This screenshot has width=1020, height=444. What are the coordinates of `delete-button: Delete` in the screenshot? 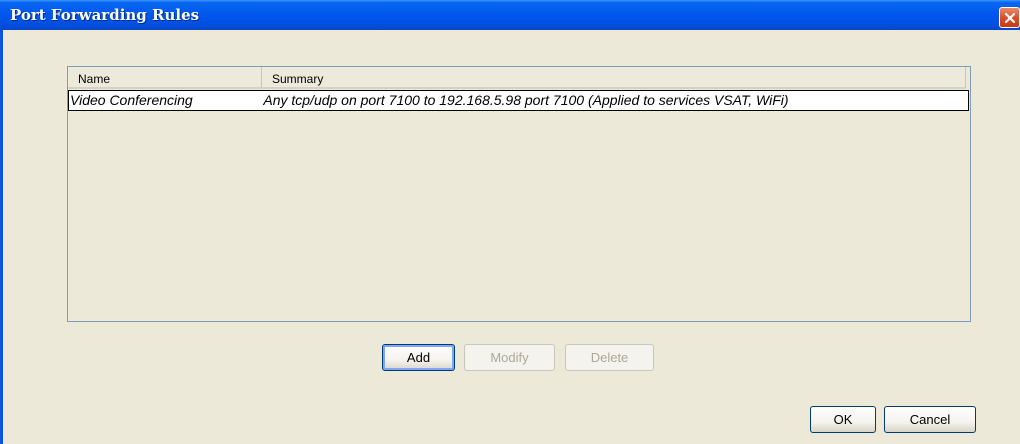 It's located at (609, 357).